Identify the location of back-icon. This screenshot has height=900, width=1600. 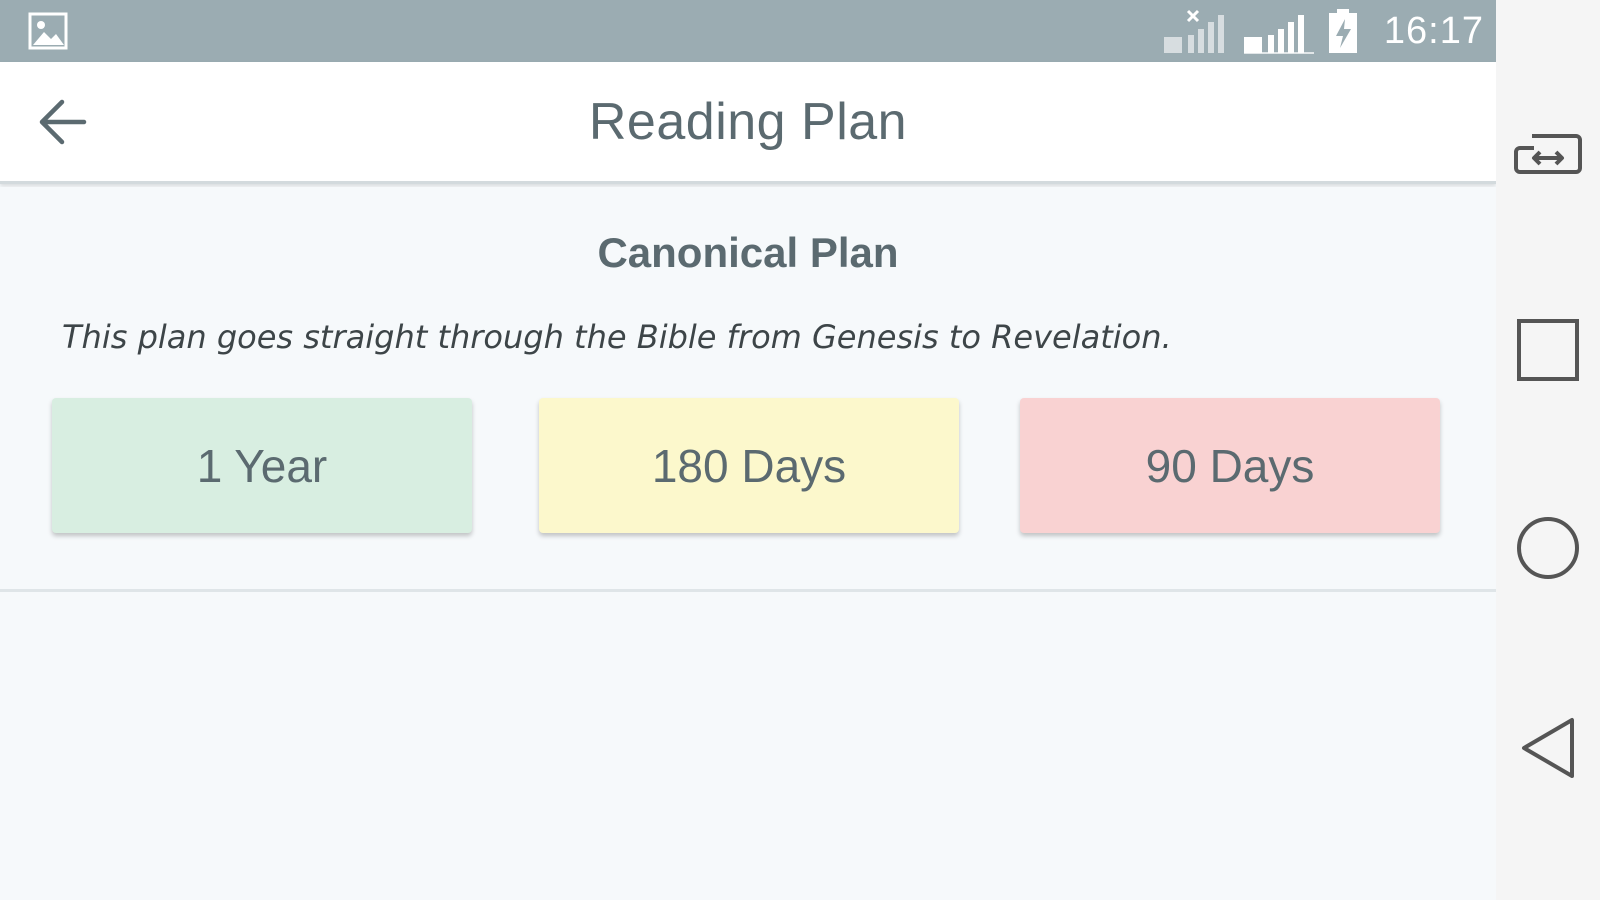
(1548, 748).